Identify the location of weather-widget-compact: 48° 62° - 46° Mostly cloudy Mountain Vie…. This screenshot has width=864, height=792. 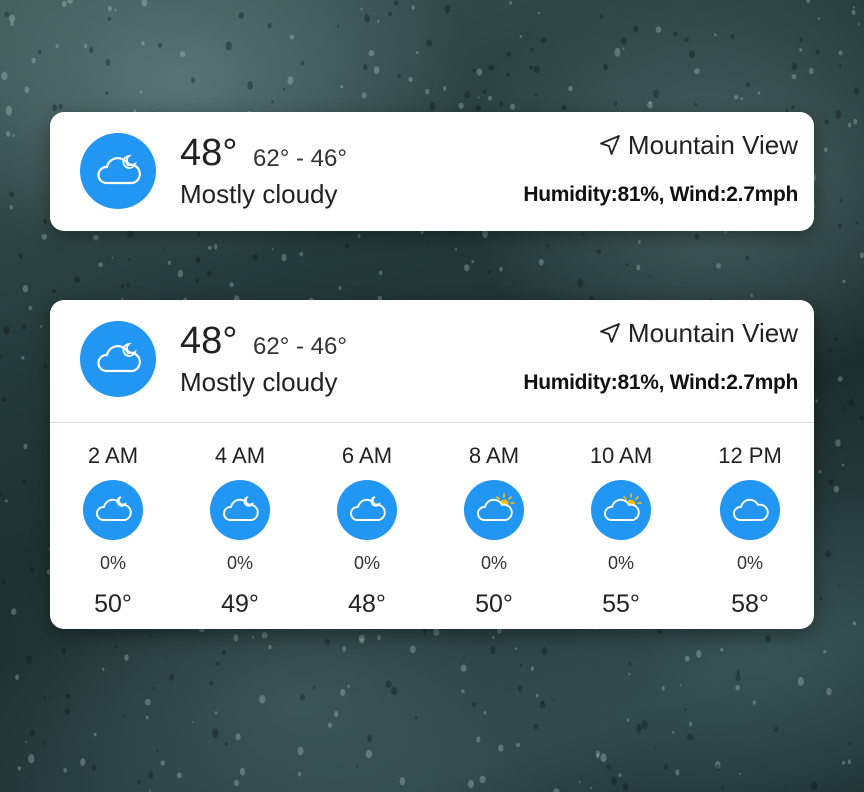
(432, 171).